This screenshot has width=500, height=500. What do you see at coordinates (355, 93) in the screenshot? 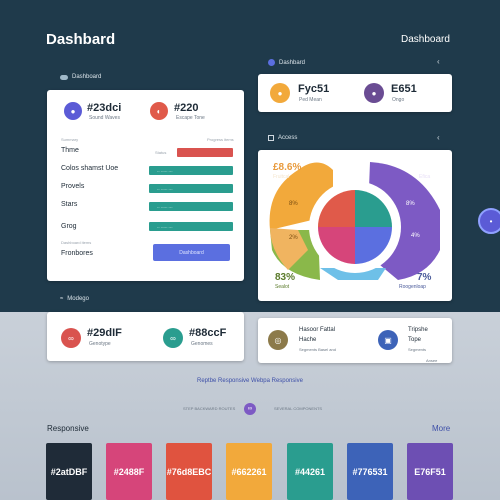
I see `right-top-card: ● Fyc51 Ped Mean ● E651 Ongo` at bounding box center [355, 93].